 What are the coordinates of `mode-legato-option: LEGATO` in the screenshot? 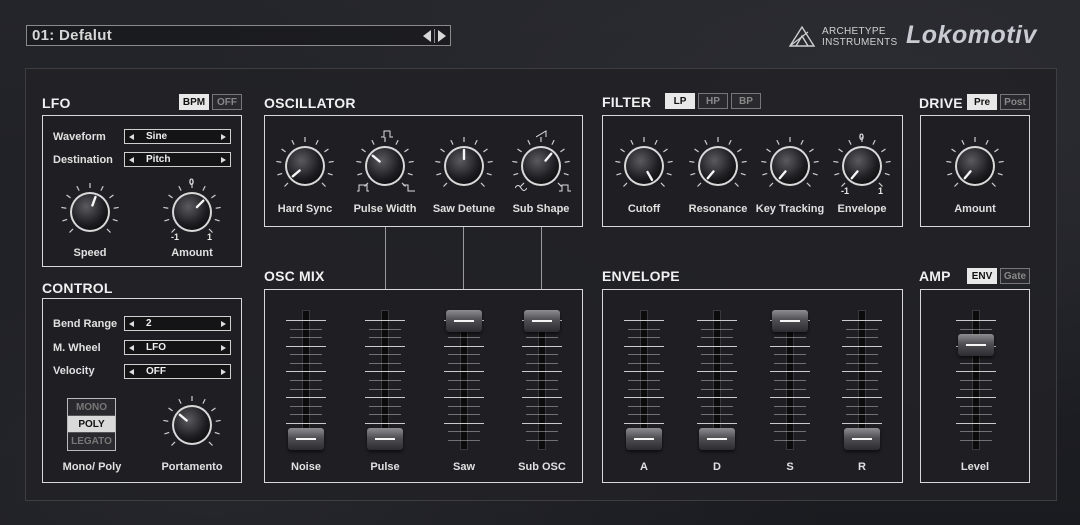 It's located at (91, 441).